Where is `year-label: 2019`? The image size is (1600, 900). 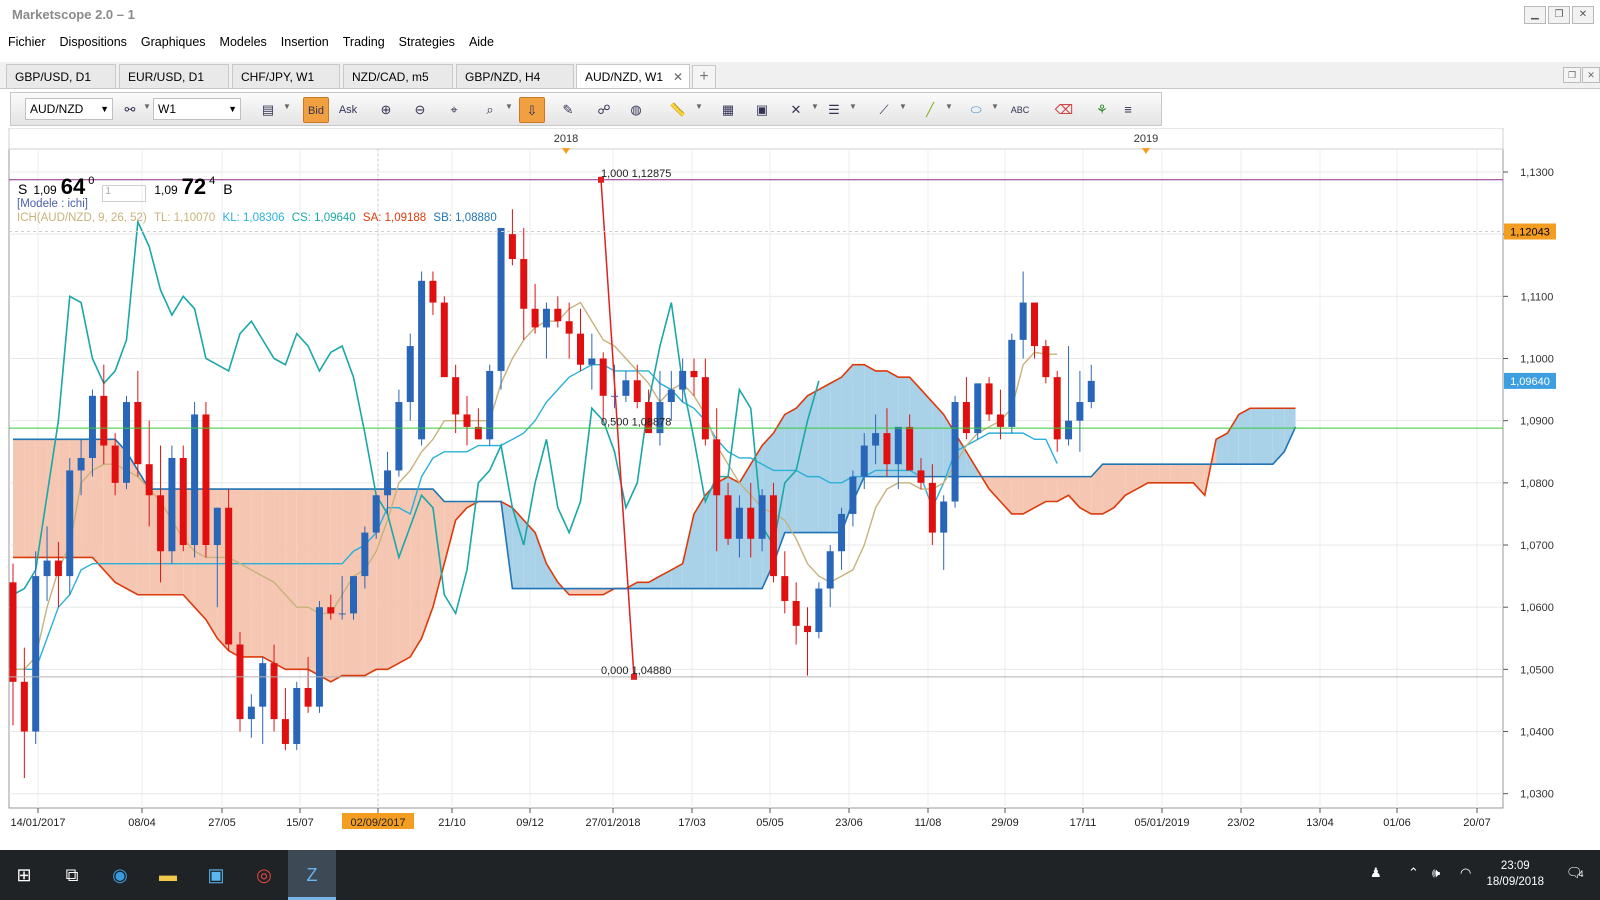
year-label: 2019 is located at coordinates (1146, 139).